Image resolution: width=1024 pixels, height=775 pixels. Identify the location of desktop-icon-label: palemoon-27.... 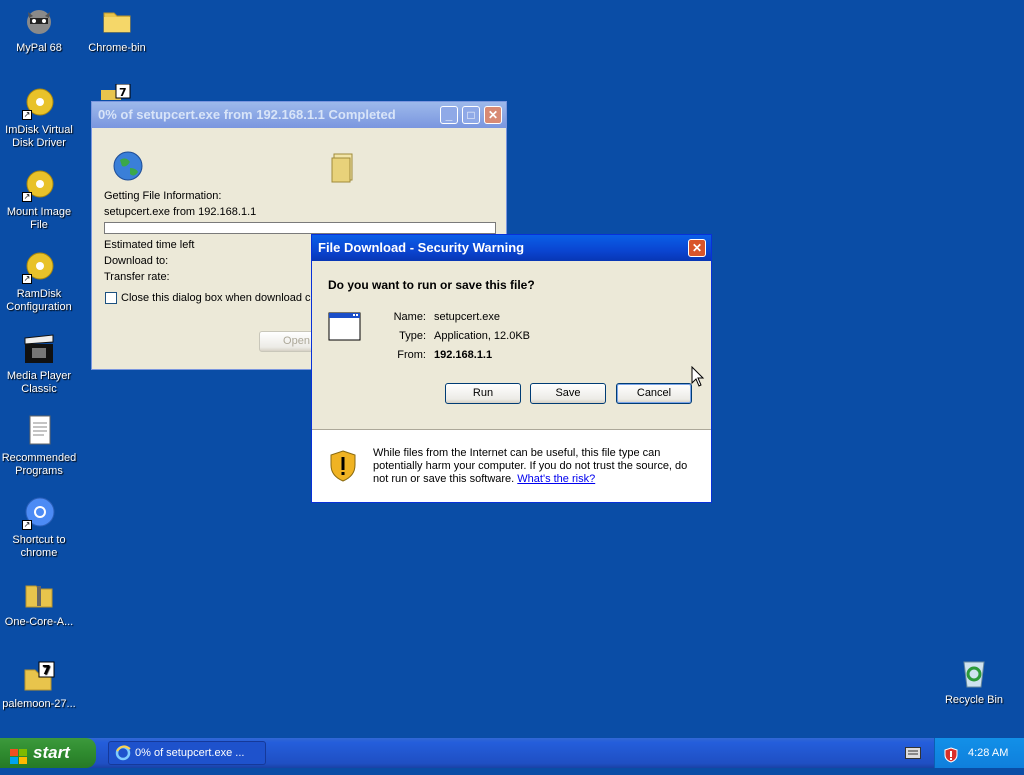
(39, 704).